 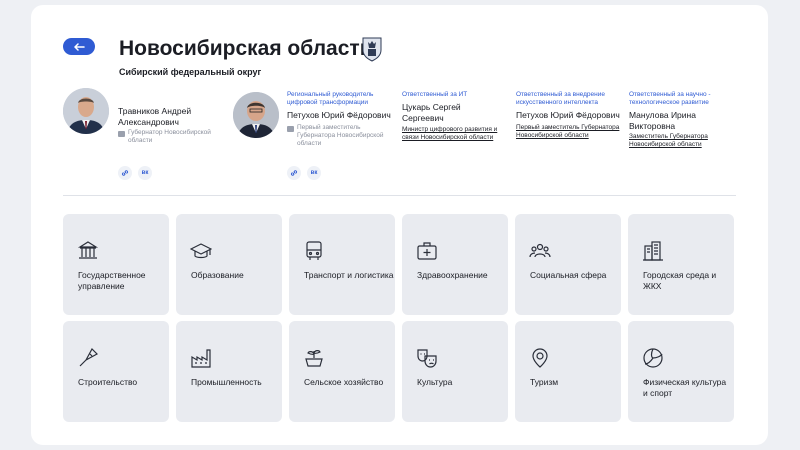 I want to click on arrow-left-icon, so click(x=79, y=46).